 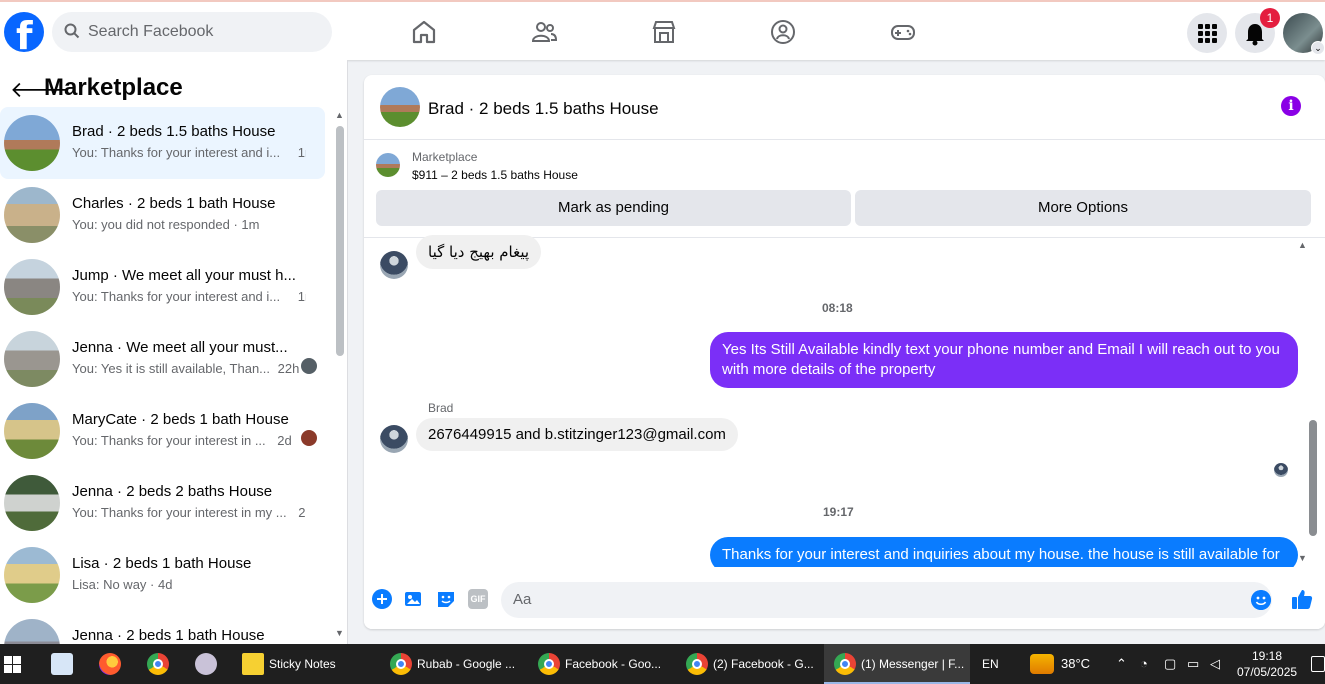 What do you see at coordinates (162, 628) in the screenshot?
I see `conversation-item: Jenna · 2 beds 1 bath House` at bounding box center [162, 628].